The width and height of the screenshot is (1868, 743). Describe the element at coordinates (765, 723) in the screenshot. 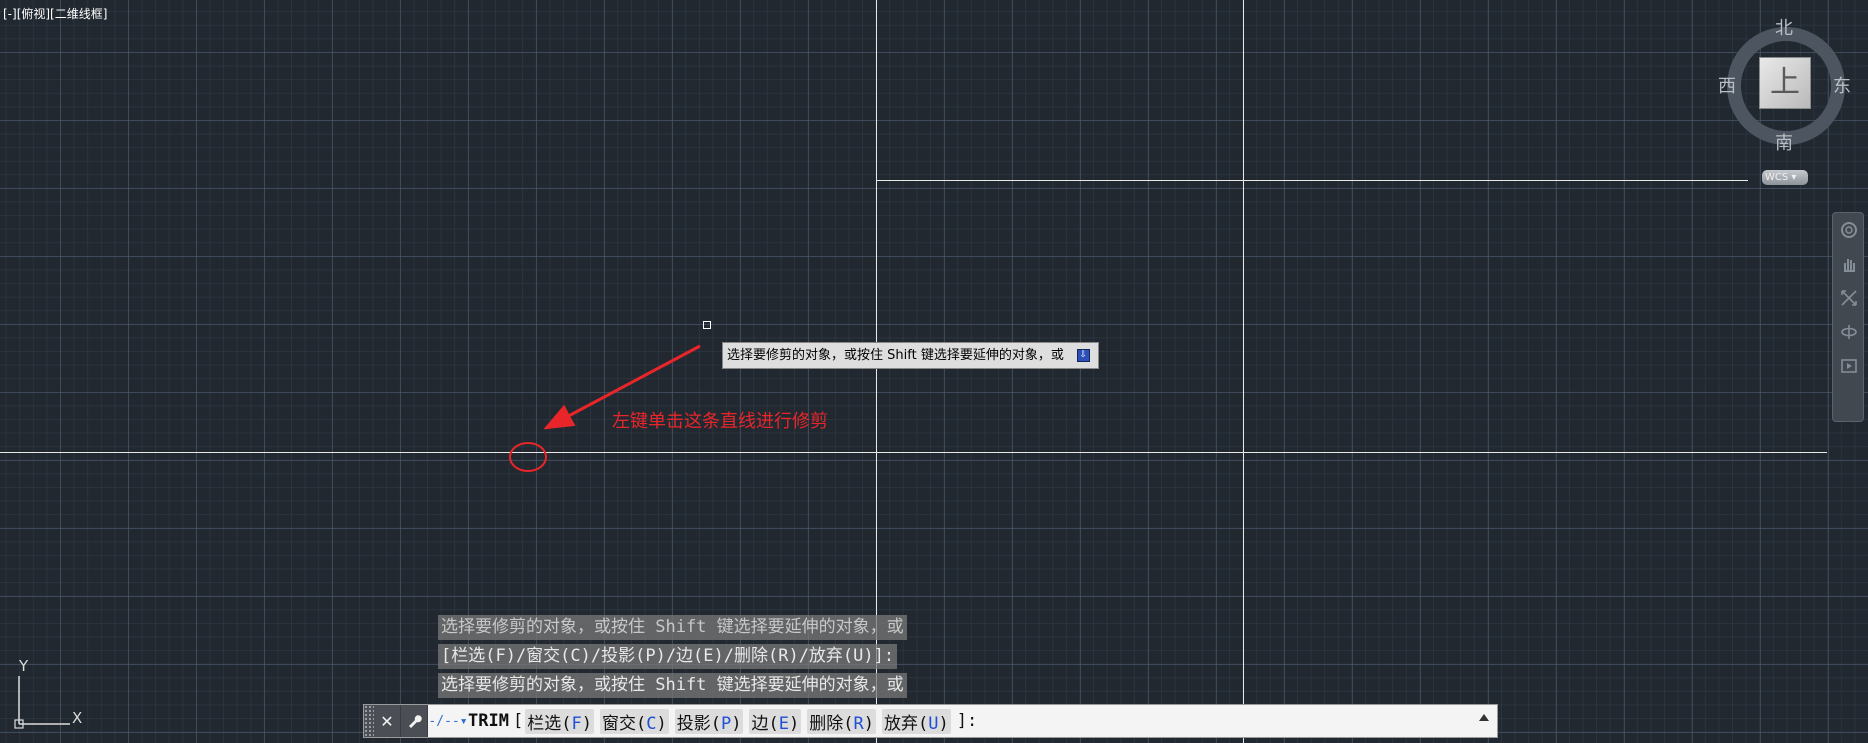

I see `option-label: 边(` at that location.